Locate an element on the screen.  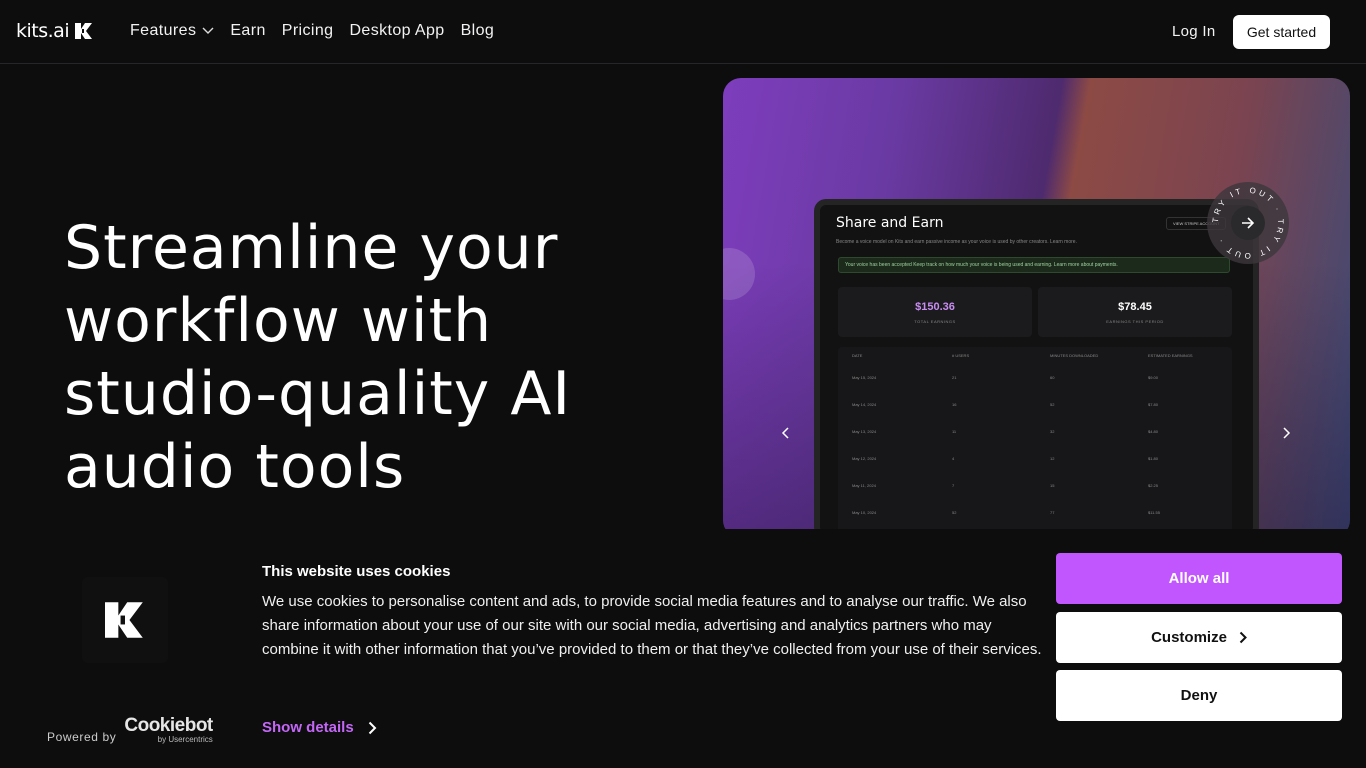
chevron-down-icon is located at coordinates (208, 30).